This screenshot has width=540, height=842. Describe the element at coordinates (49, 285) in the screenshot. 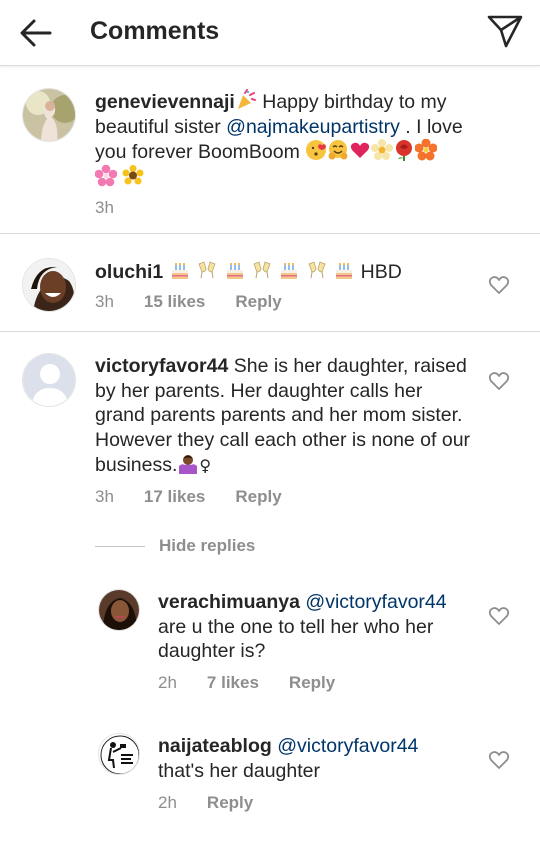

I see `avatar-oluchi1` at that location.